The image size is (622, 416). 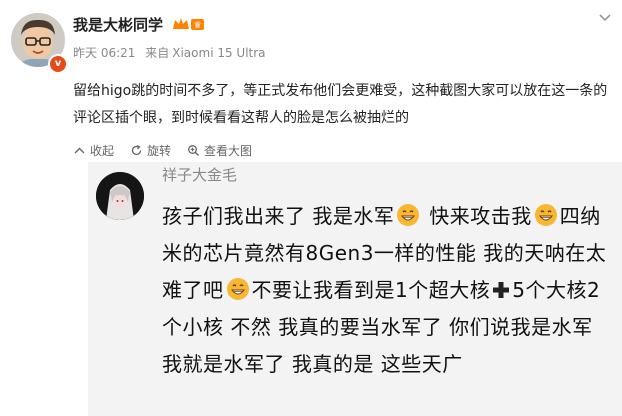 I want to click on comment-username: 祥子大金毛, so click(x=200, y=175).